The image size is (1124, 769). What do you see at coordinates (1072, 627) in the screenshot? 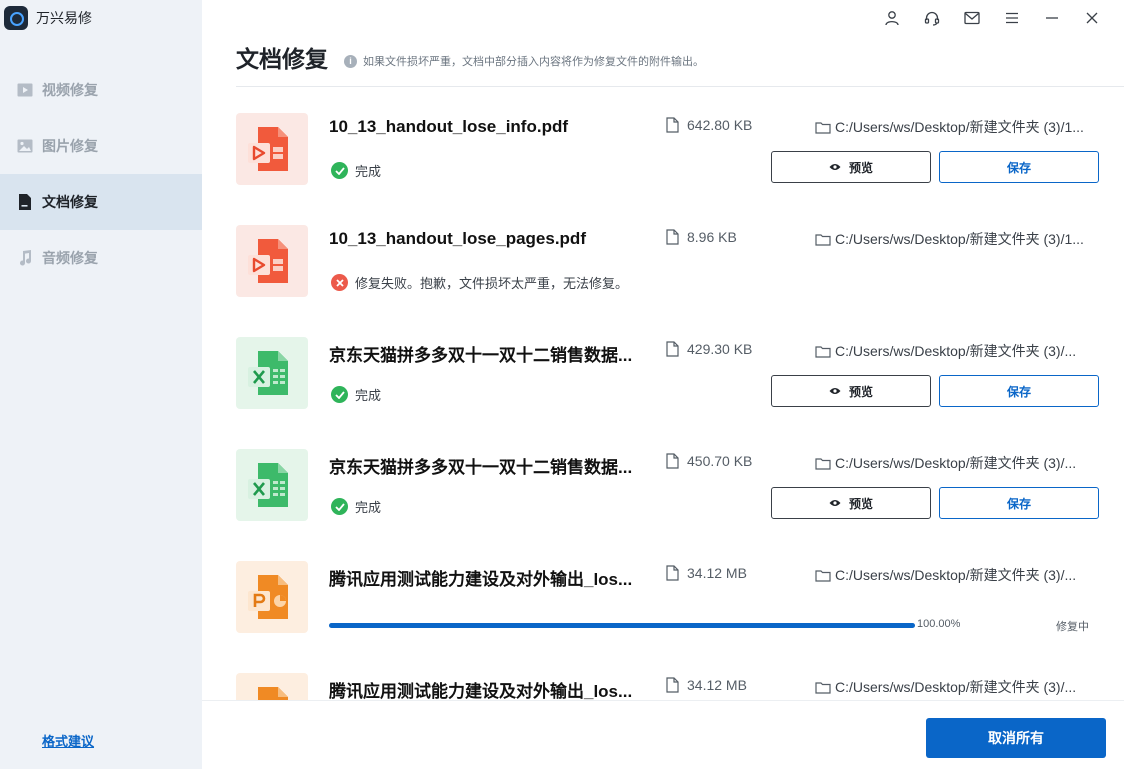
I see `repair-state: 修复中` at bounding box center [1072, 627].